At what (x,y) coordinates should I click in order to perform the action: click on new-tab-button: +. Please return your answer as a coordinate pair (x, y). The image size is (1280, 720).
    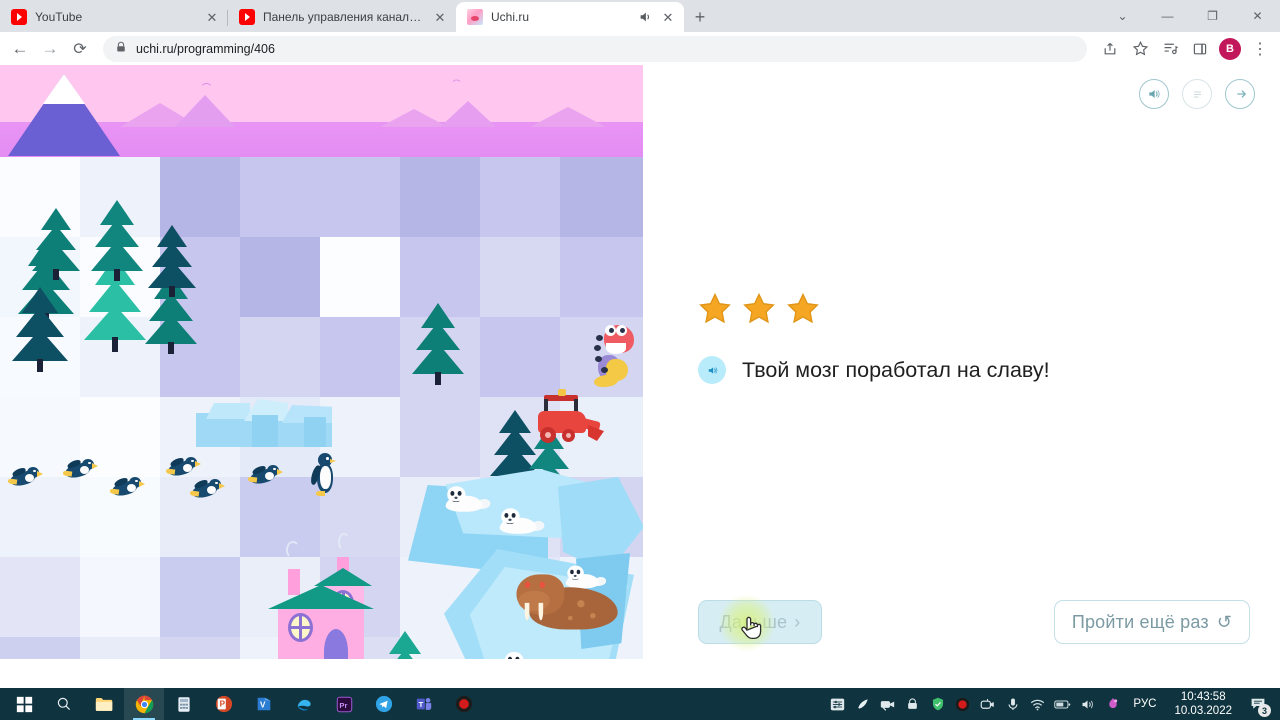
    Looking at the image, I should click on (700, 17).